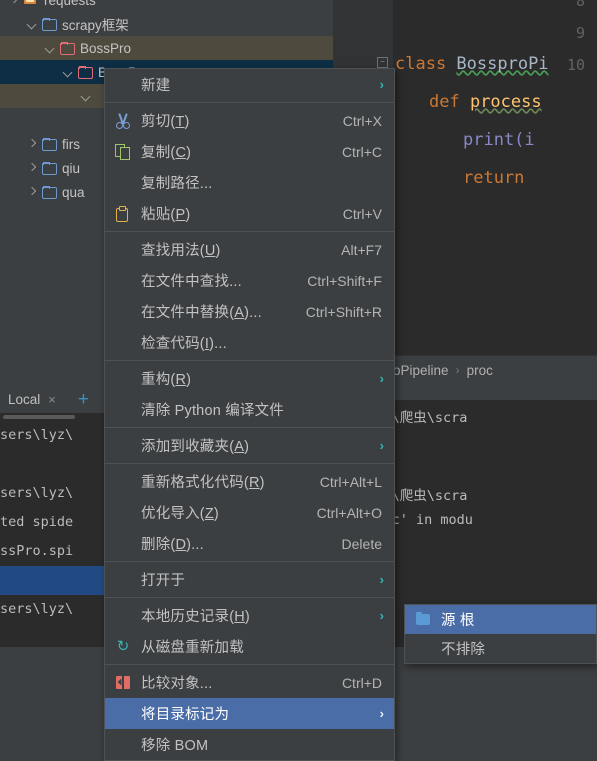 Image resolution: width=597 pixels, height=761 pixels. I want to click on menu-item-shortcut: Ctrl+V, so click(362, 213).